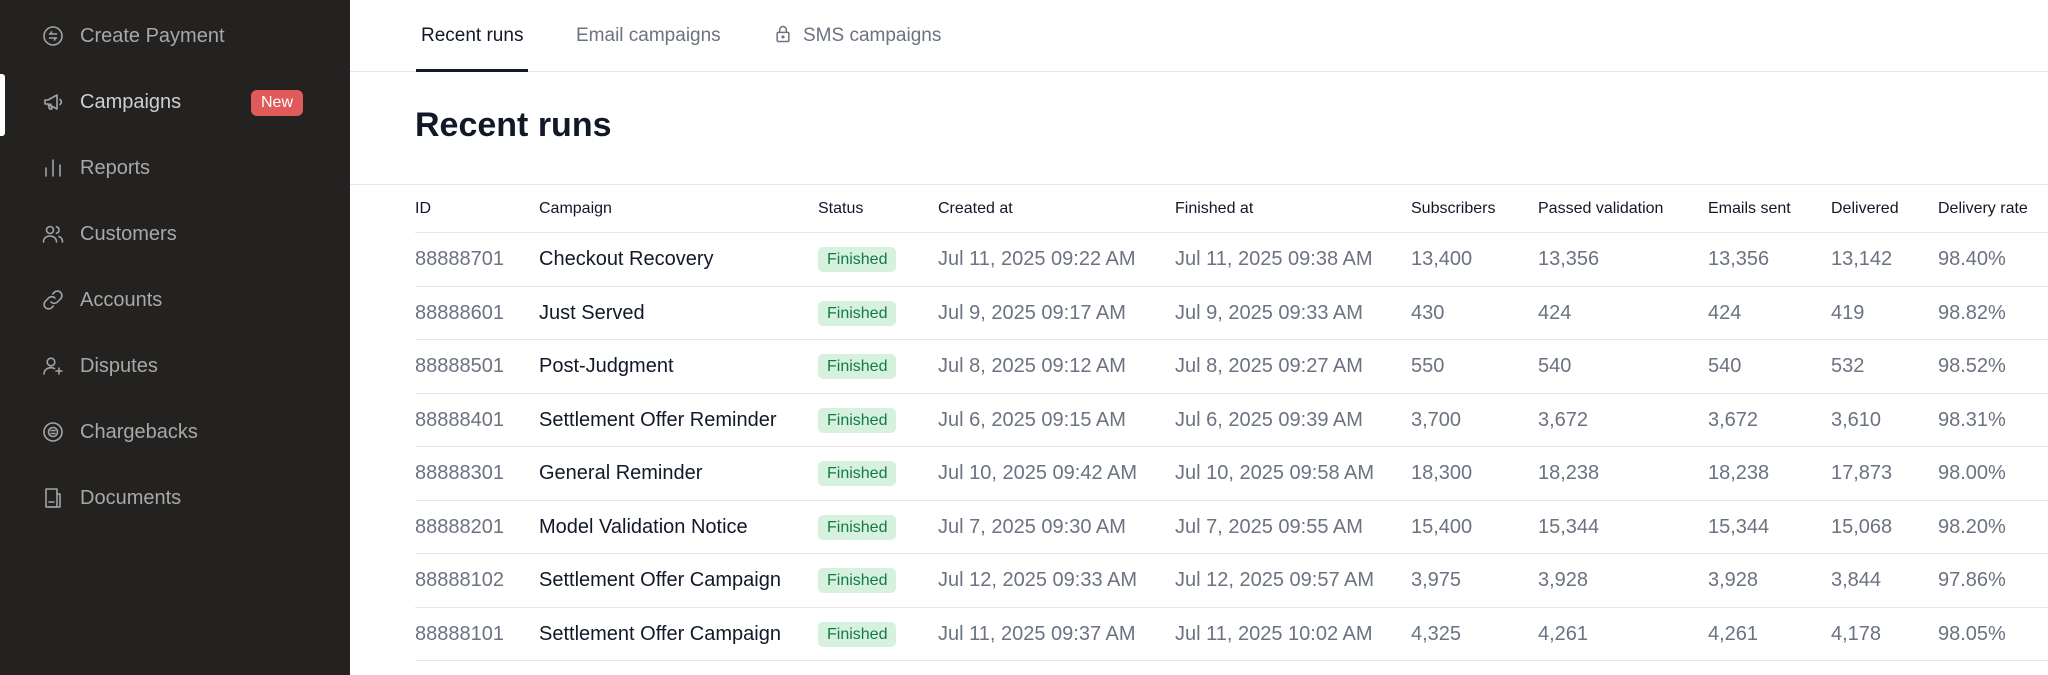 The width and height of the screenshot is (2048, 675). What do you see at coordinates (53, 102) in the screenshot?
I see `megaphone-icon` at bounding box center [53, 102].